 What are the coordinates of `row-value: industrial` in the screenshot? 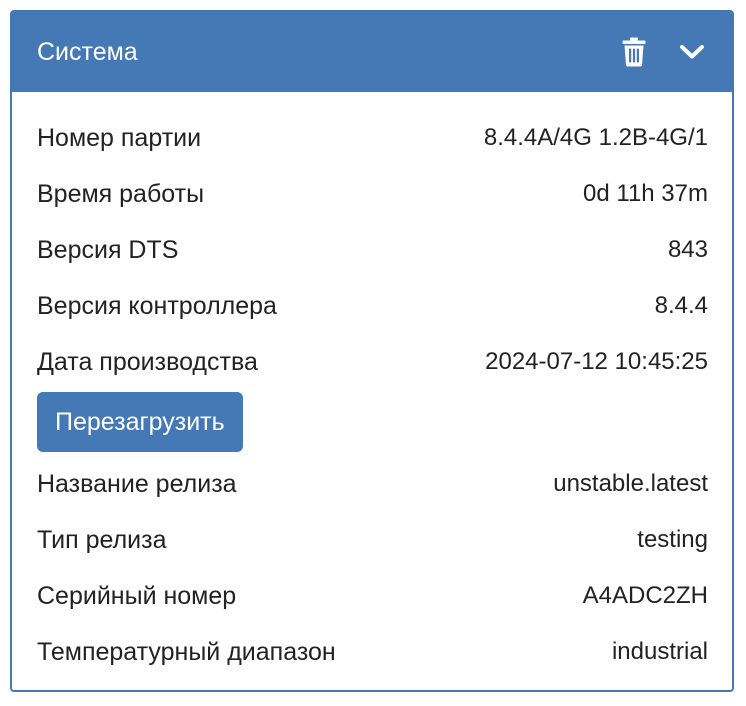 It's located at (659, 651).